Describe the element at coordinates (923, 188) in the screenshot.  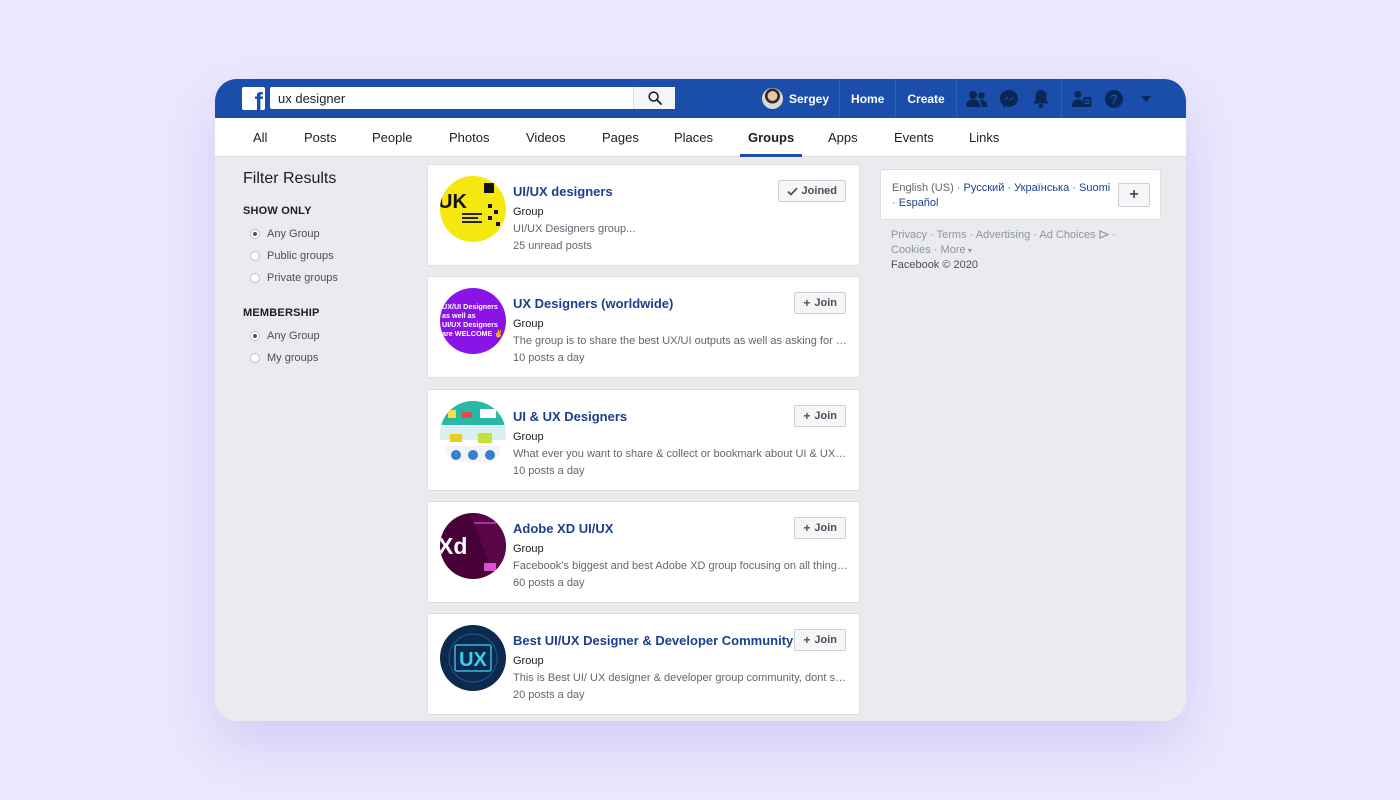
I see `current-language: English (US)` at that location.